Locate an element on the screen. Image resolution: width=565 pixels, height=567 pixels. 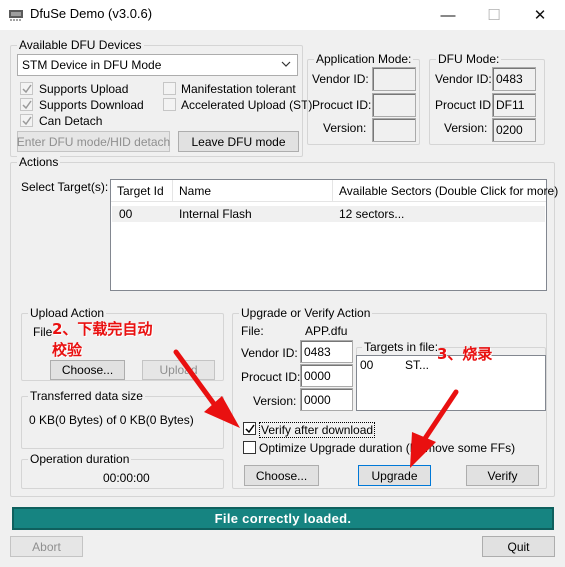
arrow-to-upgrade-button is located at coordinates (434, 428).